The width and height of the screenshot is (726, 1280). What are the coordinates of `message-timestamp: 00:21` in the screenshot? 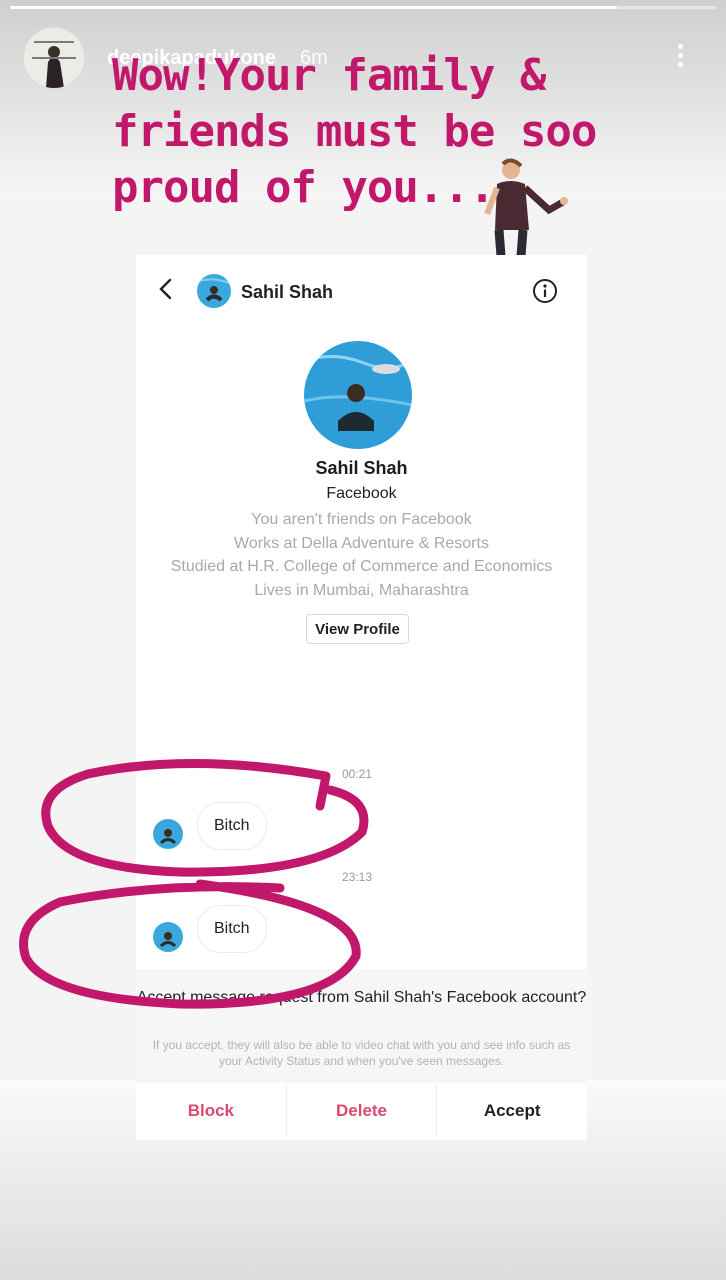 It's located at (357, 774).